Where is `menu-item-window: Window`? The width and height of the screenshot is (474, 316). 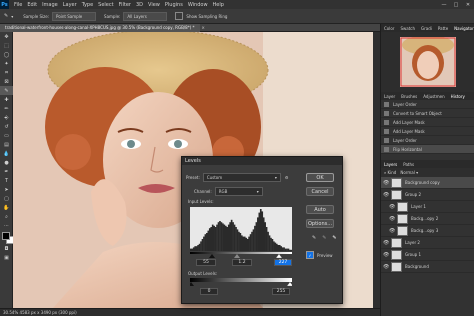 menu-item-window: Window is located at coordinates (198, 5).